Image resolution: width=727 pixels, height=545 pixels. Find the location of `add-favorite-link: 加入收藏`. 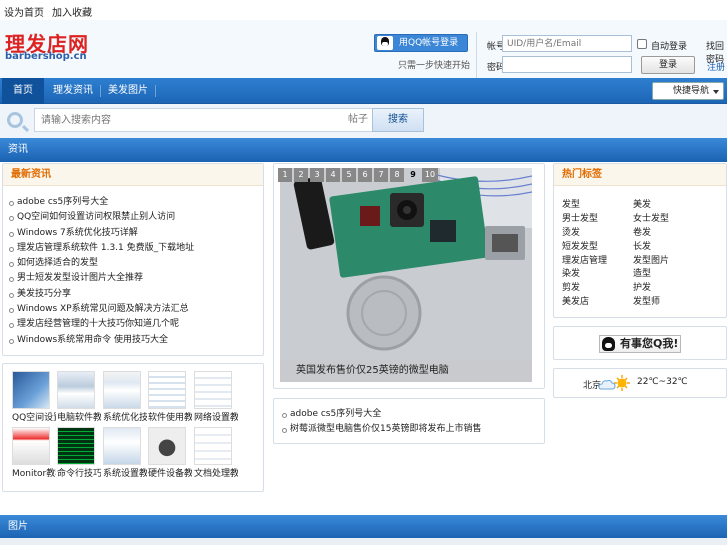

add-favorite-link: 加入收藏 is located at coordinates (72, 11).